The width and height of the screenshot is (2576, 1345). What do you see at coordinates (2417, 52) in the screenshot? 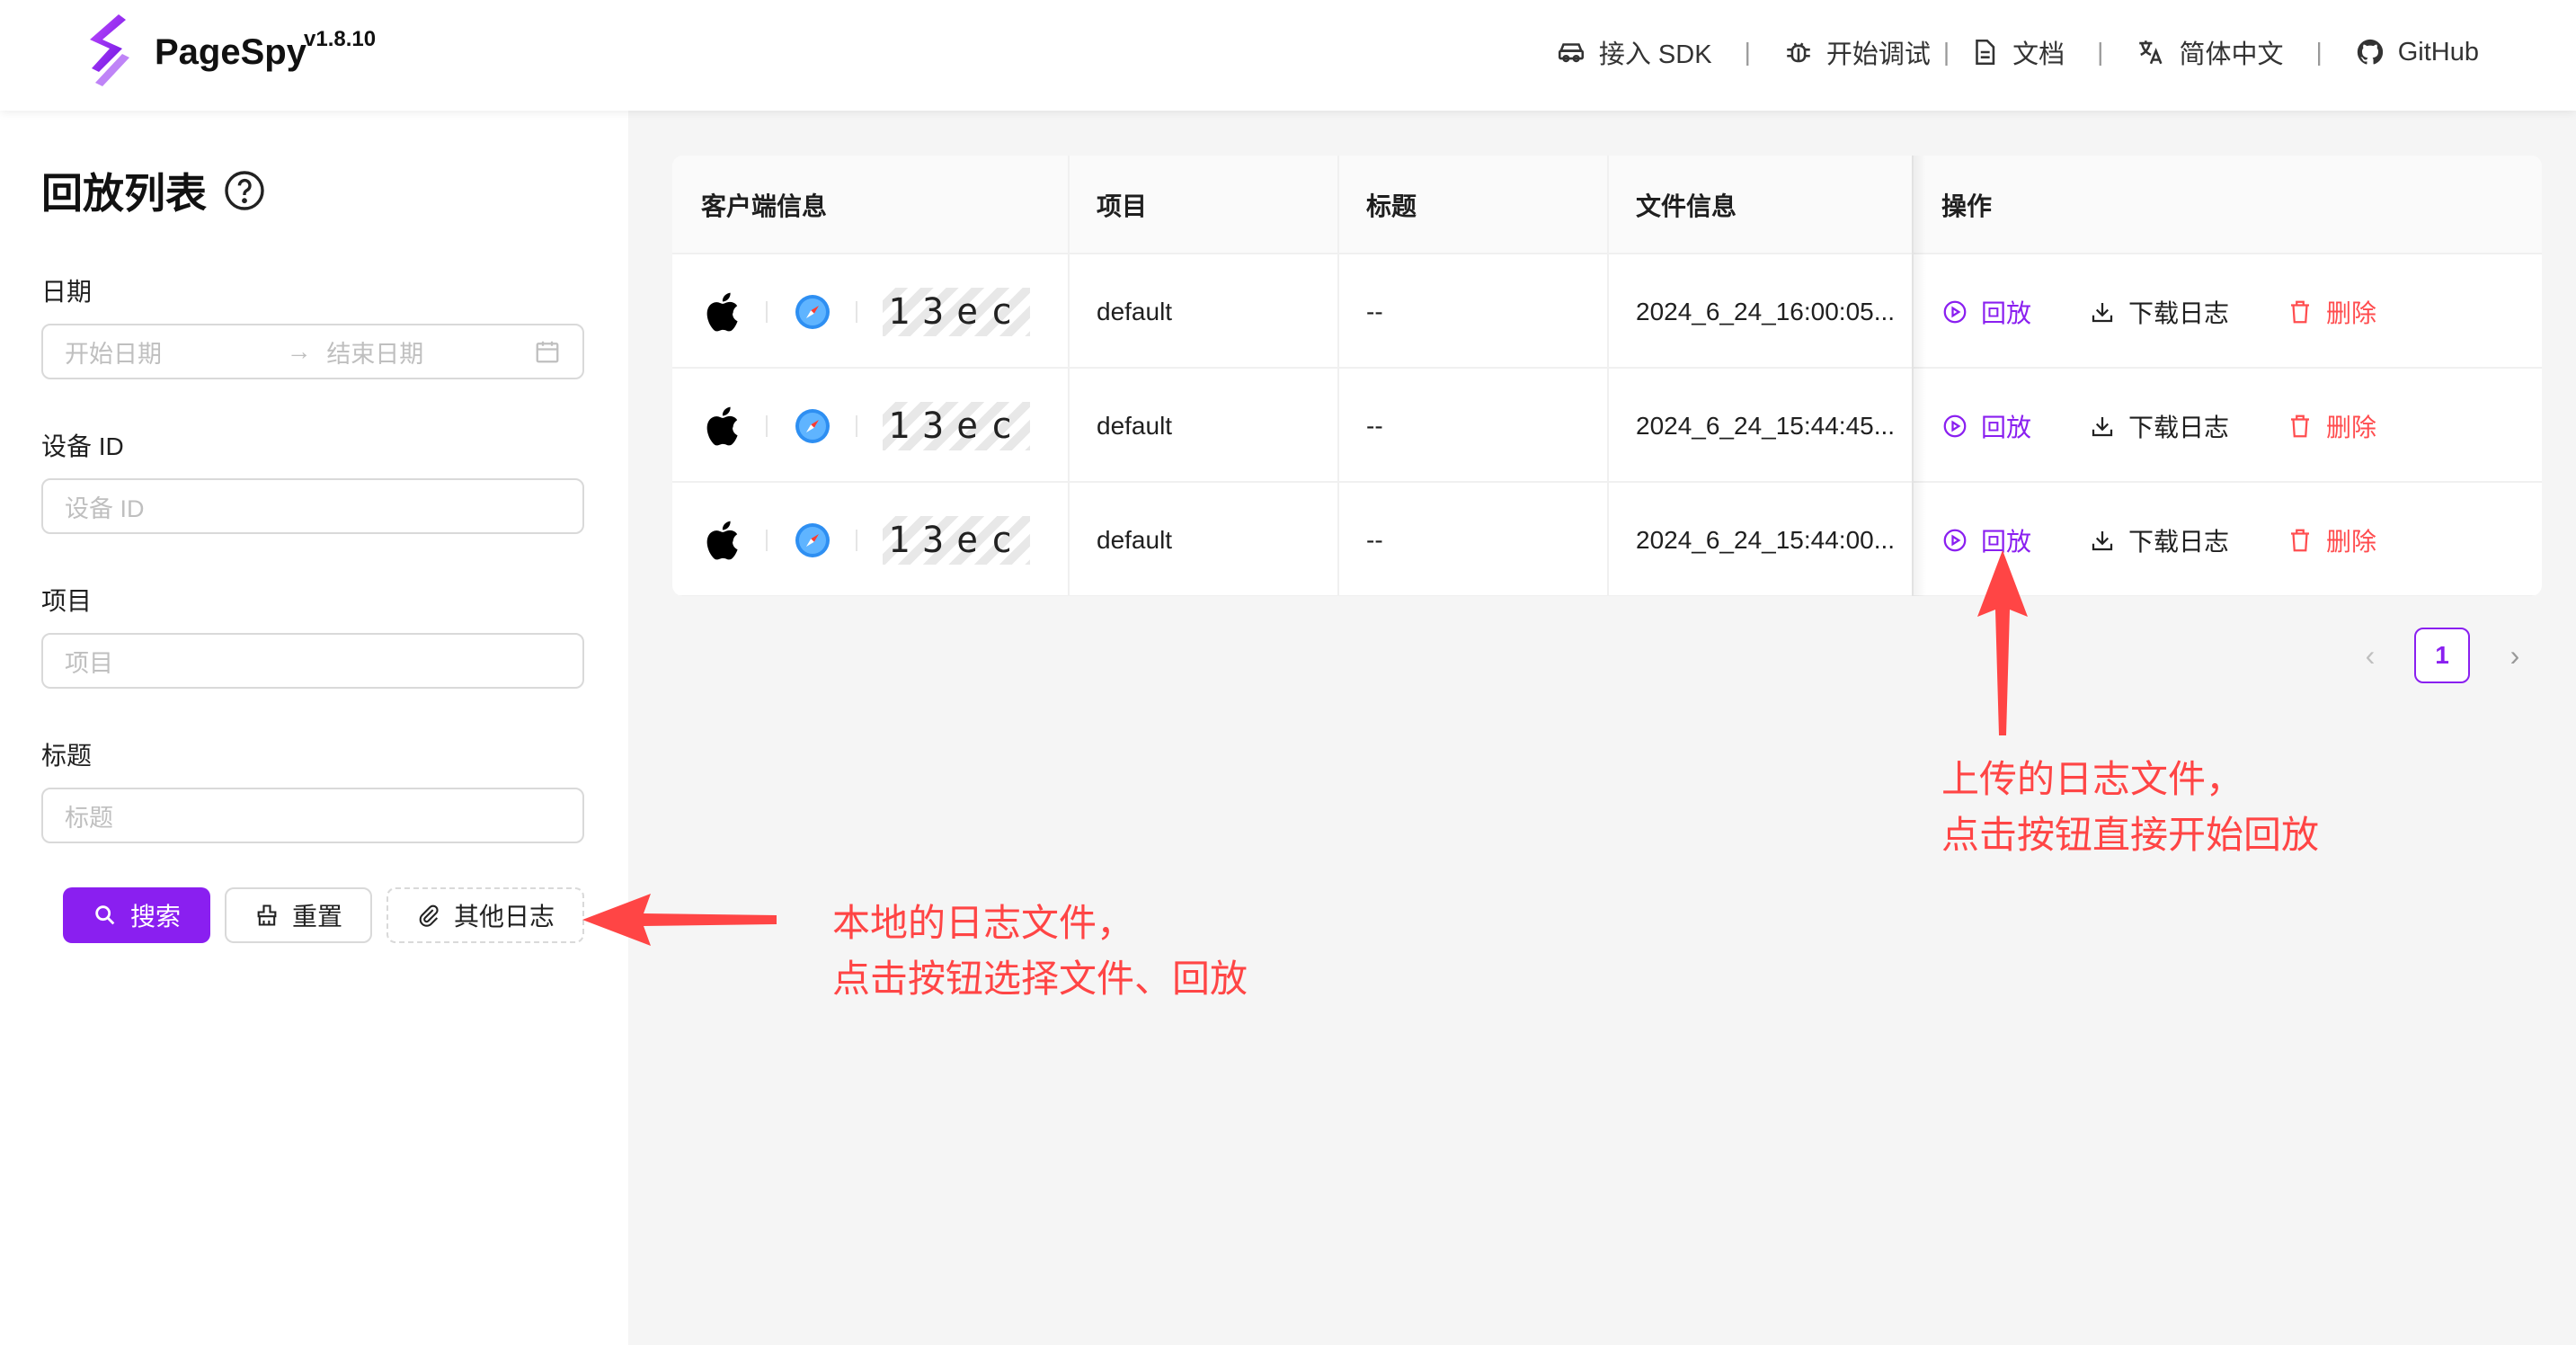
I see `nav-github: GitHub` at bounding box center [2417, 52].